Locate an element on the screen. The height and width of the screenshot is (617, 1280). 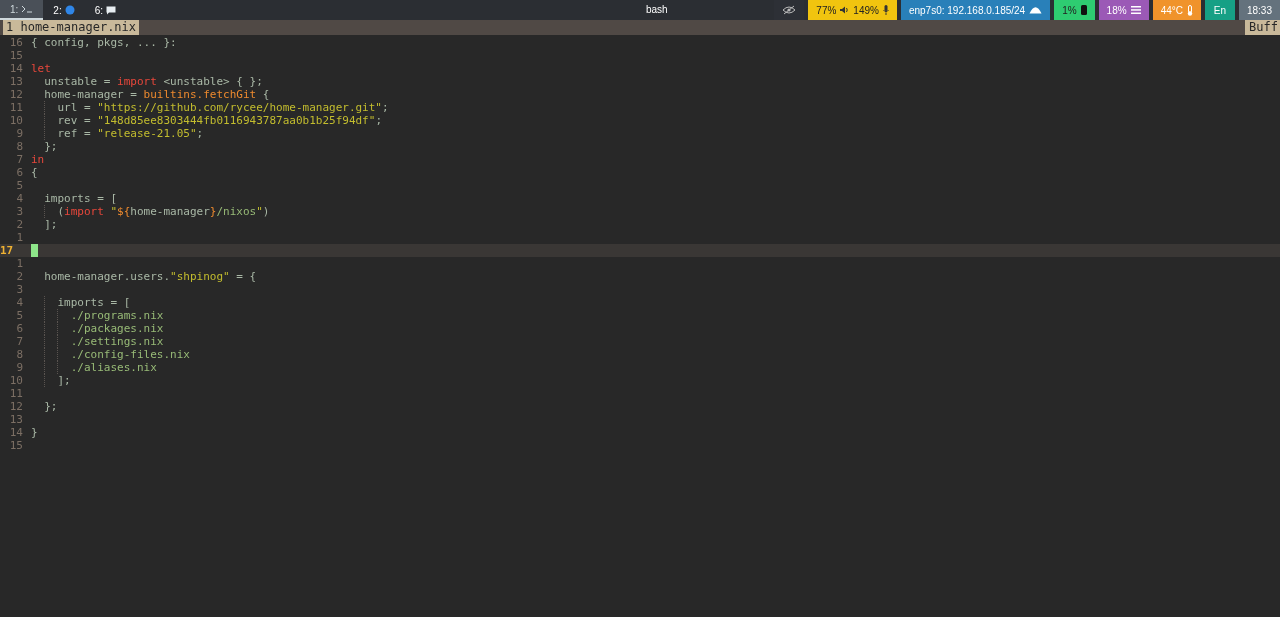
thermometer-icon is located at coordinates (1189, 10).